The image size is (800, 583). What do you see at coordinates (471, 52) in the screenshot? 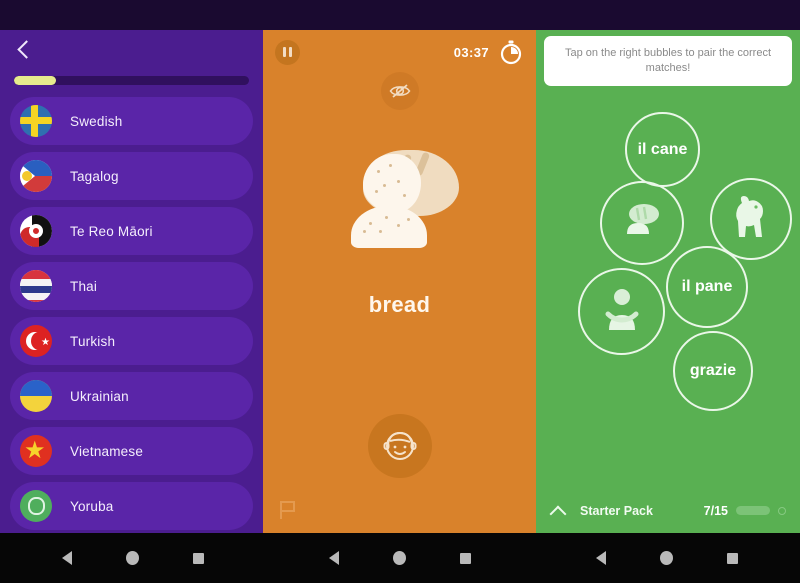
I see `timer-value: 03:37` at bounding box center [471, 52].